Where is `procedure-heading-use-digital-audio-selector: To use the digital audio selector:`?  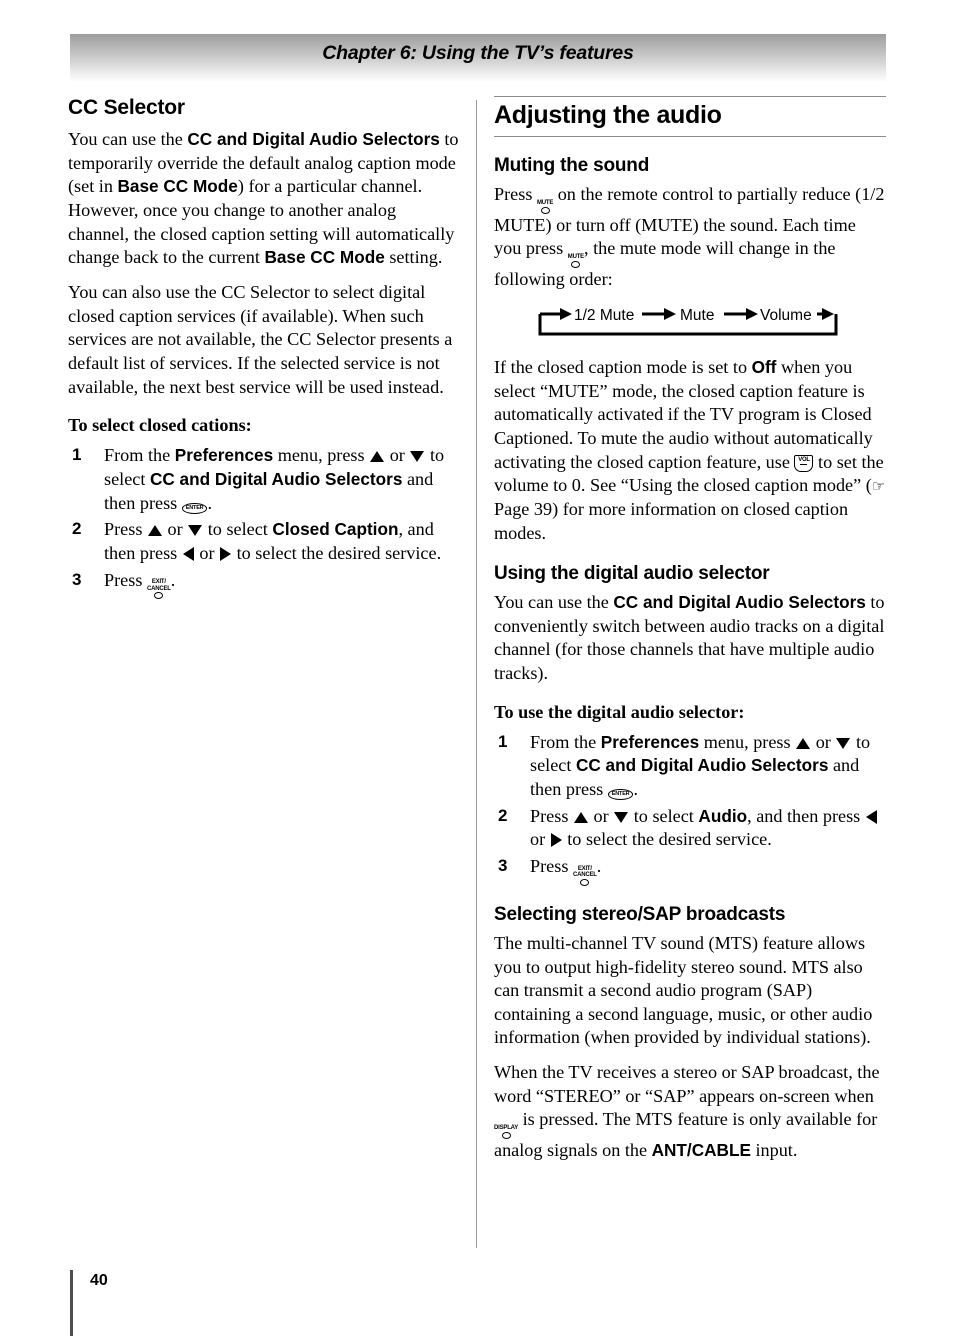 procedure-heading-use-digital-audio-selector: To use the digital audio selector: is located at coordinates (619, 711).